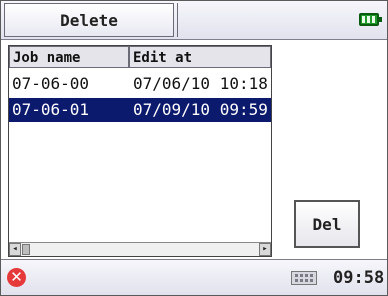  What do you see at coordinates (194, 20) in the screenshot?
I see `title-bar: Delete` at bounding box center [194, 20].